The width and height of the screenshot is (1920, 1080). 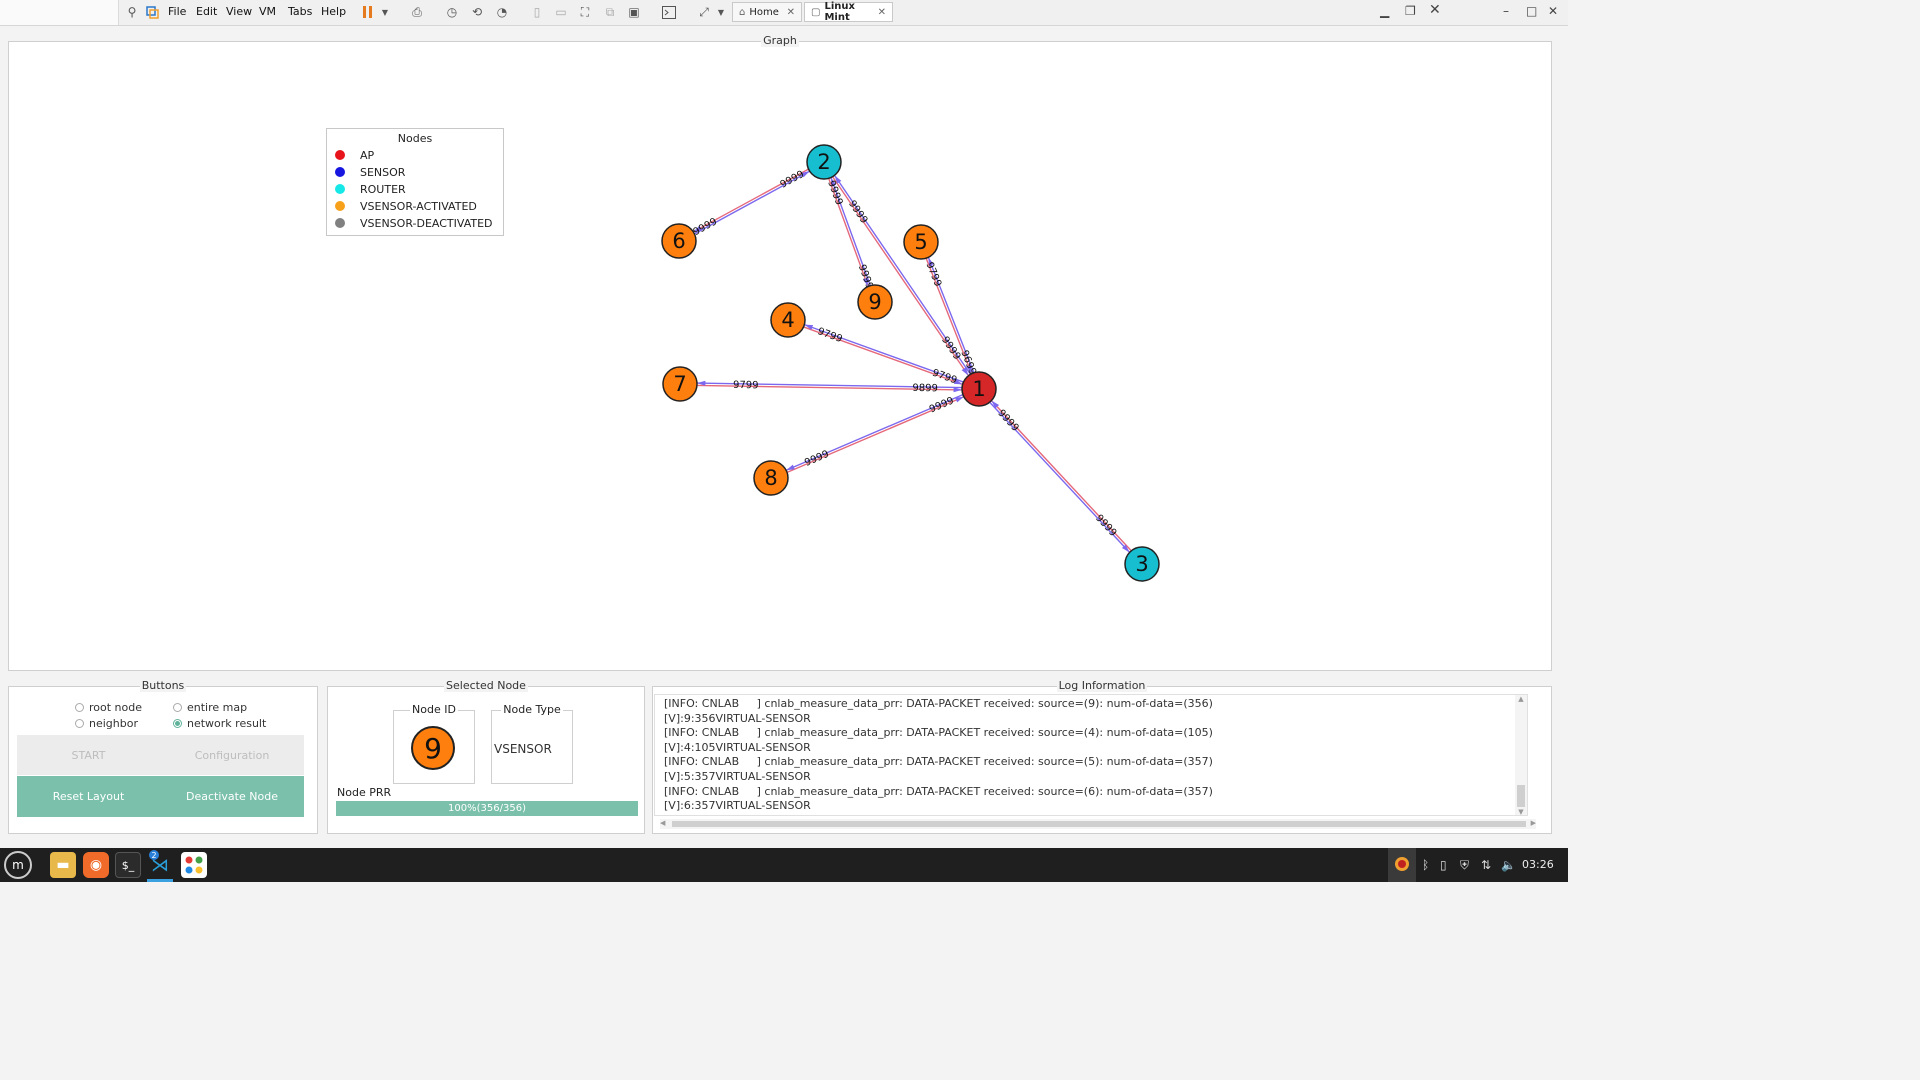 I want to click on files-icon: ▬, so click(x=63, y=865).